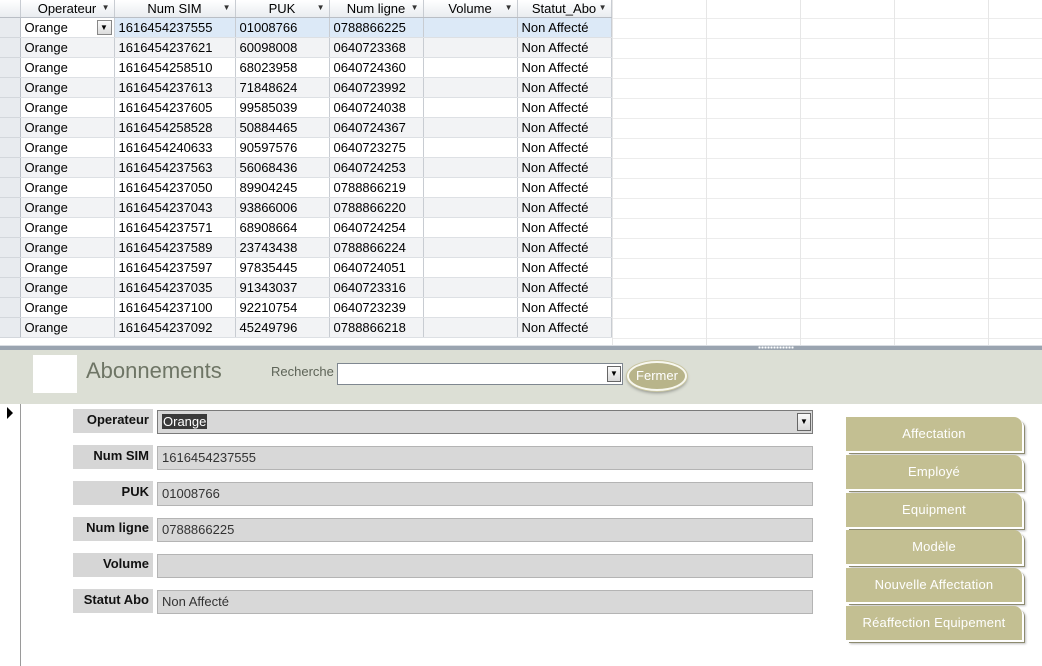 This screenshot has height=666, width=1042. What do you see at coordinates (376, 327) in the screenshot?
I see `table-cell: 0788866218` at bounding box center [376, 327].